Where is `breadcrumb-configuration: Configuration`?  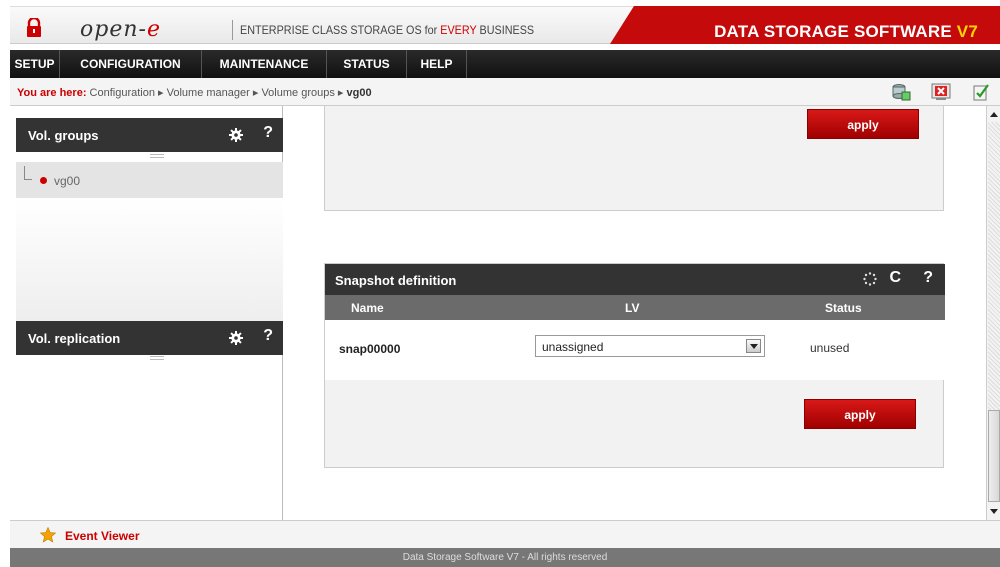 breadcrumb-configuration: Configuration is located at coordinates (121, 93).